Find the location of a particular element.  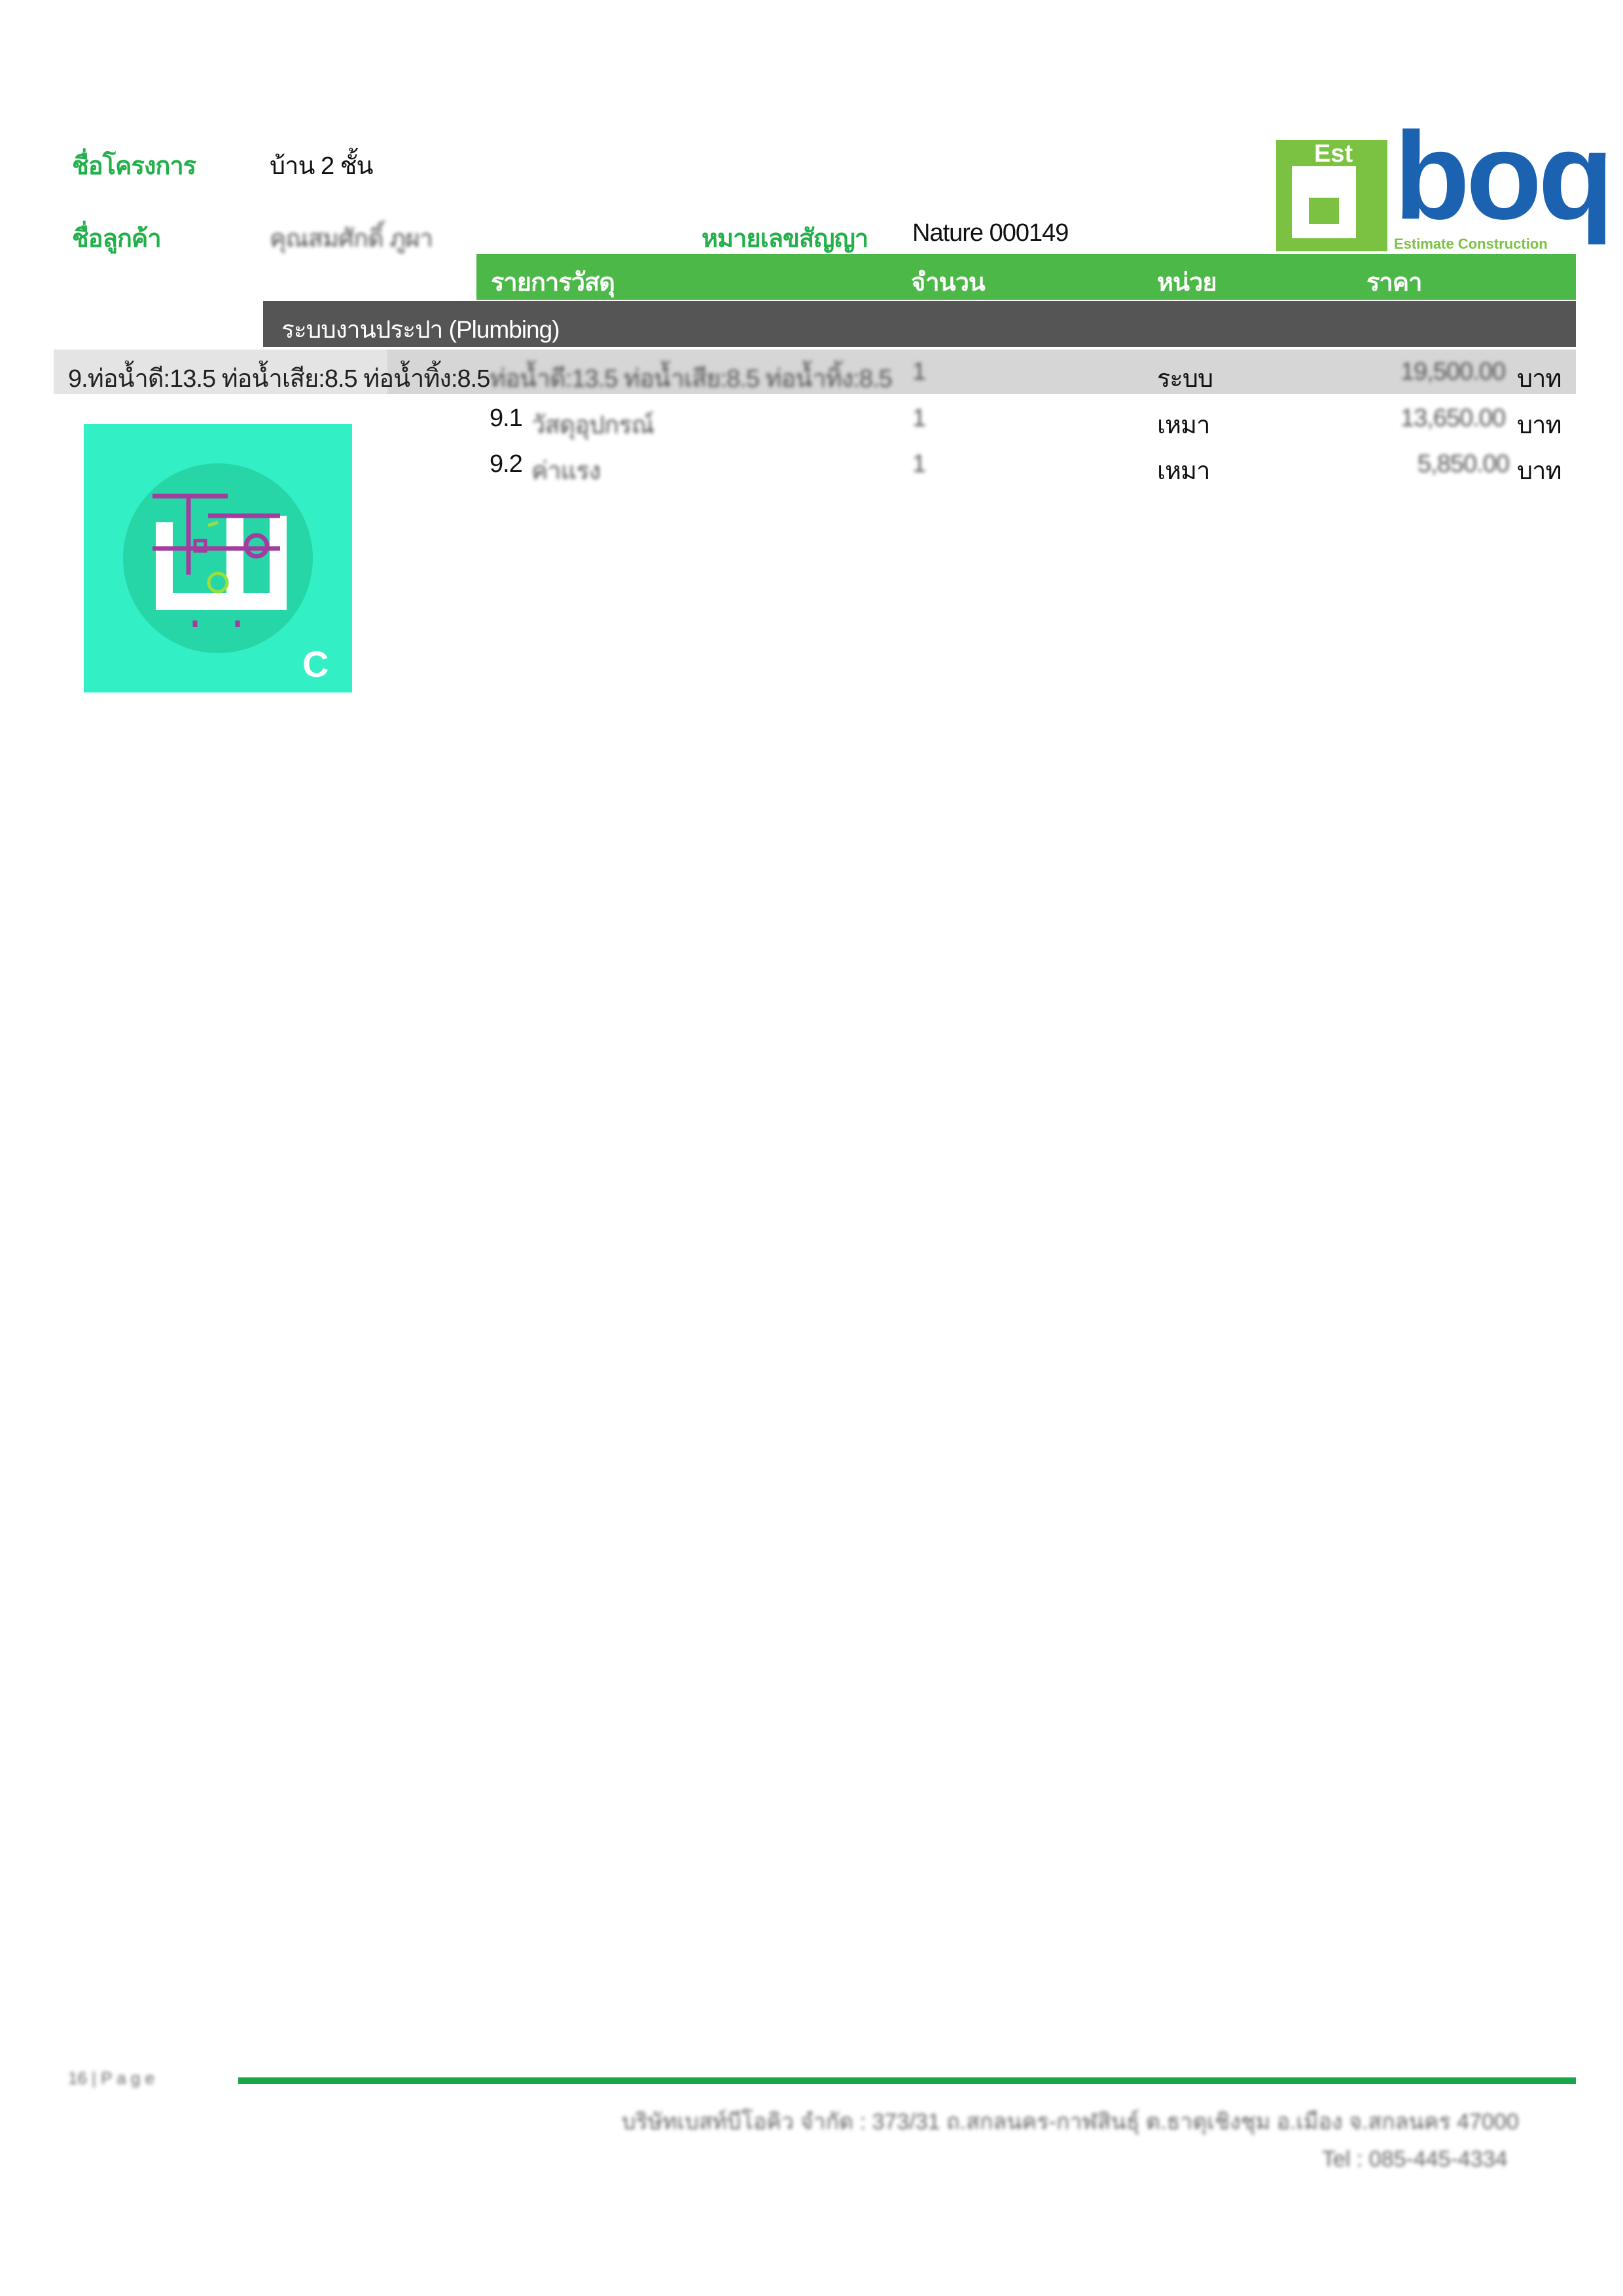

section-title: ระบบงานประปา (Plumbing) is located at coordinates (420, 329).